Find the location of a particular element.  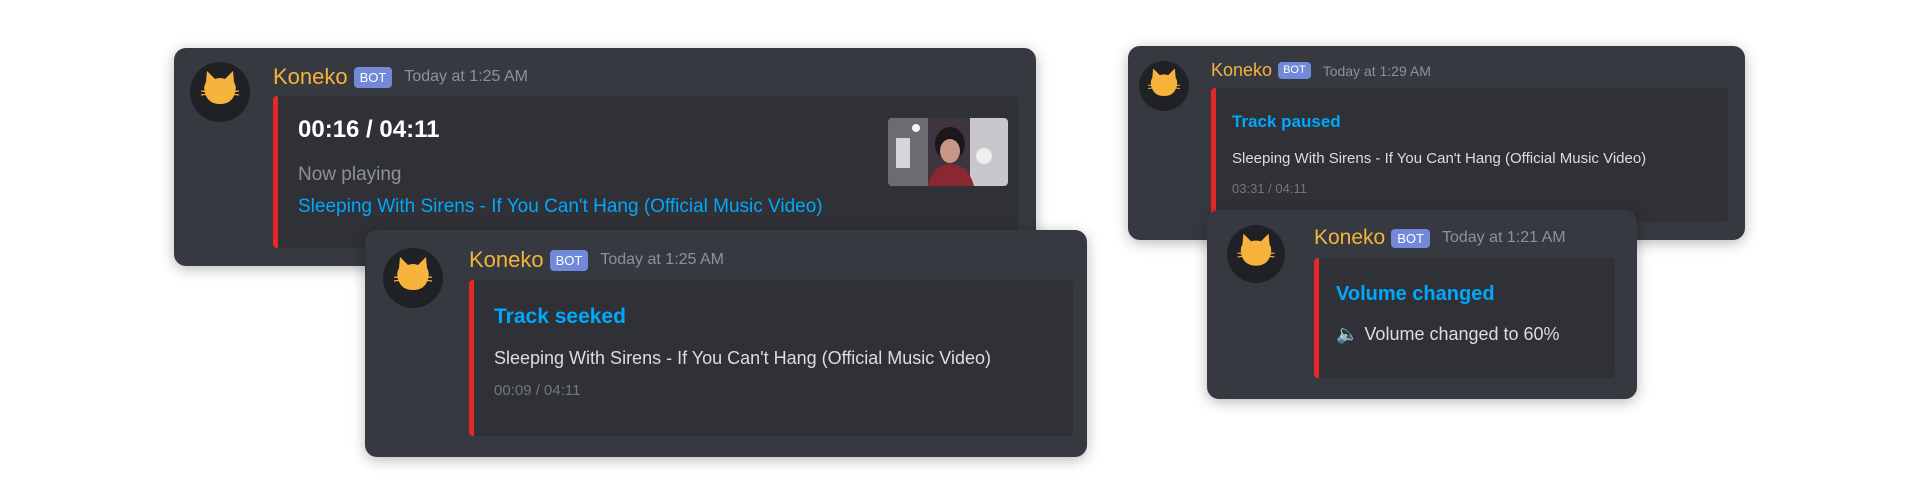

speaker-icon: 🔈 is located at coordinates (1347, 334).